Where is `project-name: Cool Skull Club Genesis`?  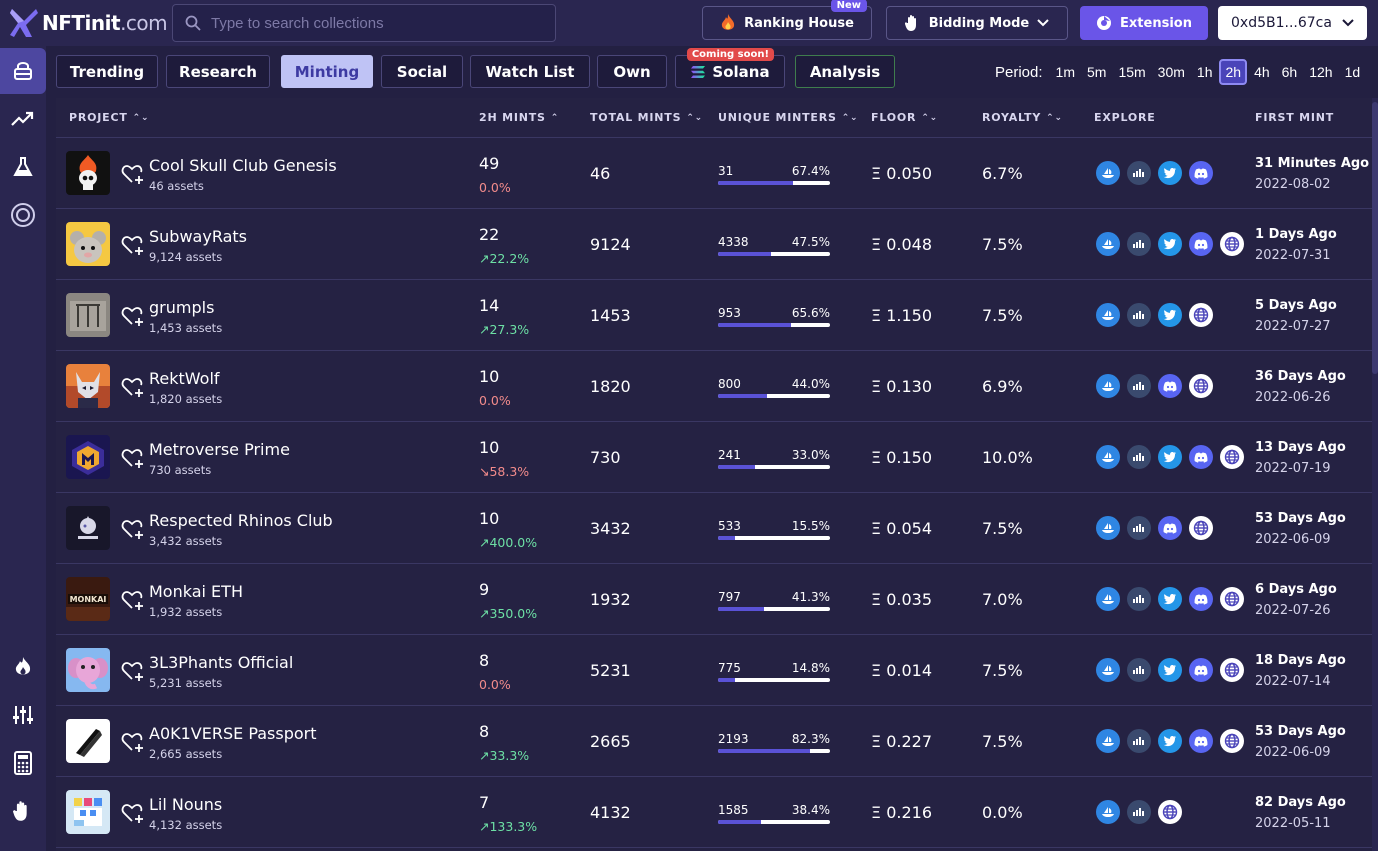
project-name: Cool Skull Club Genesis is located at coordinates (243, 165).